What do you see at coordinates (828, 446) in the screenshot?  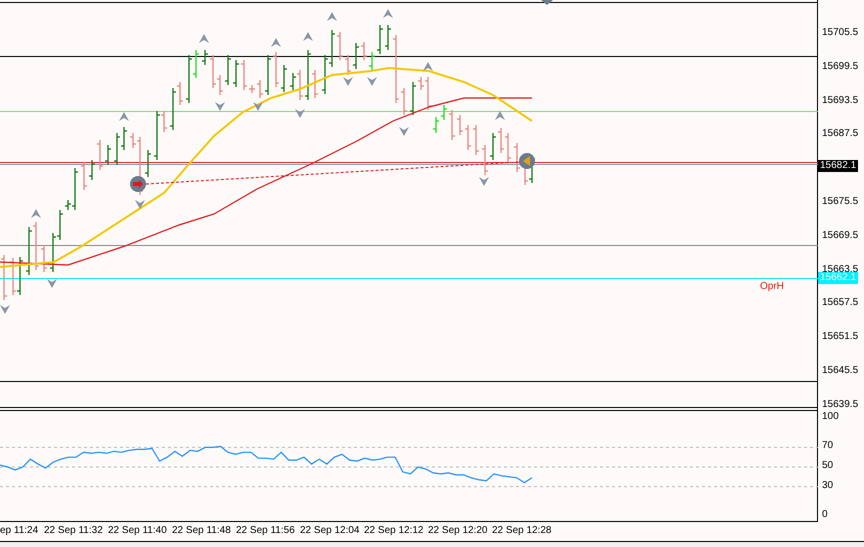 I see `rsi-tick-label: 70` at bounding box center [828, 446].